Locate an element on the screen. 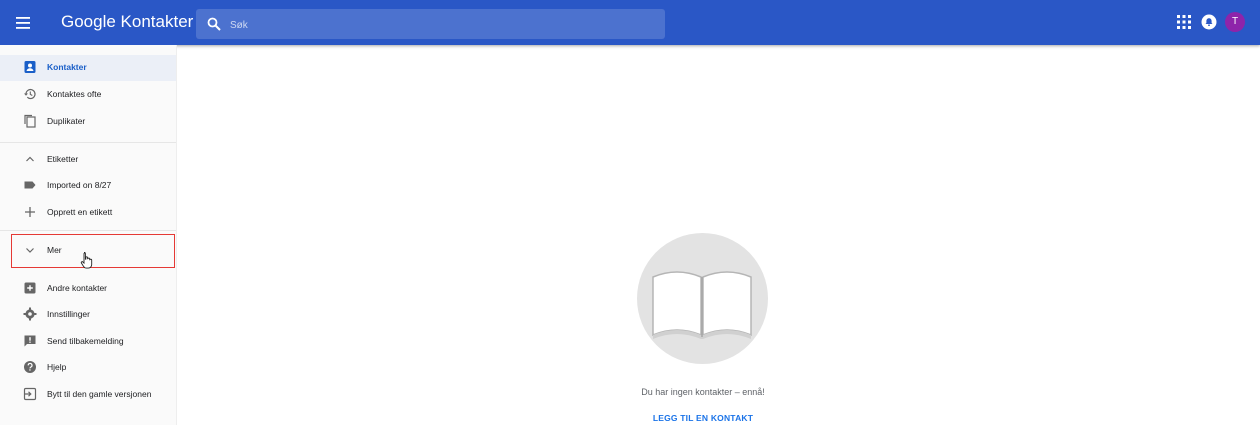 Image resolution: width=1260 pixels, height=425 pixels. sidebar-item-gamle-versjonen: Bytt til den gamle versjonen is located at coordinates (88, 395).